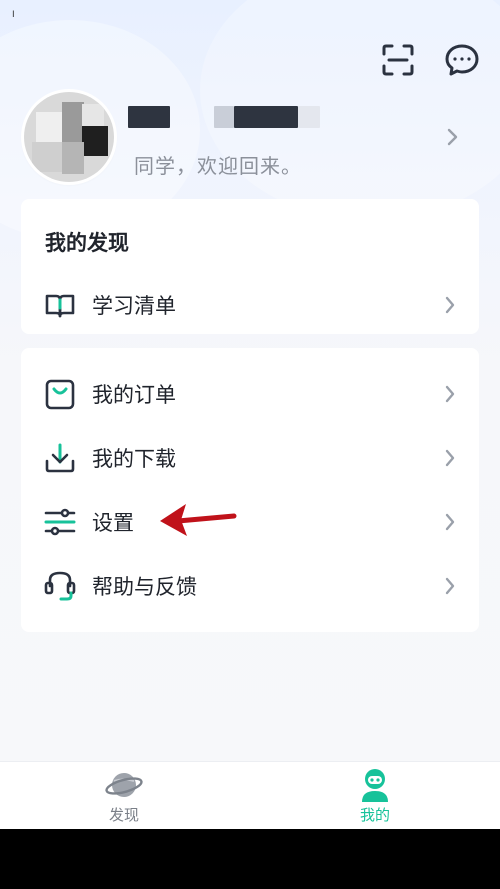 The height and width of the screenshot is (889, 500). What do you see at coordinates (250, 305) in the screenshot?
I see `menu-item-study-list: 学习清单` at bounding box center [250, 305].